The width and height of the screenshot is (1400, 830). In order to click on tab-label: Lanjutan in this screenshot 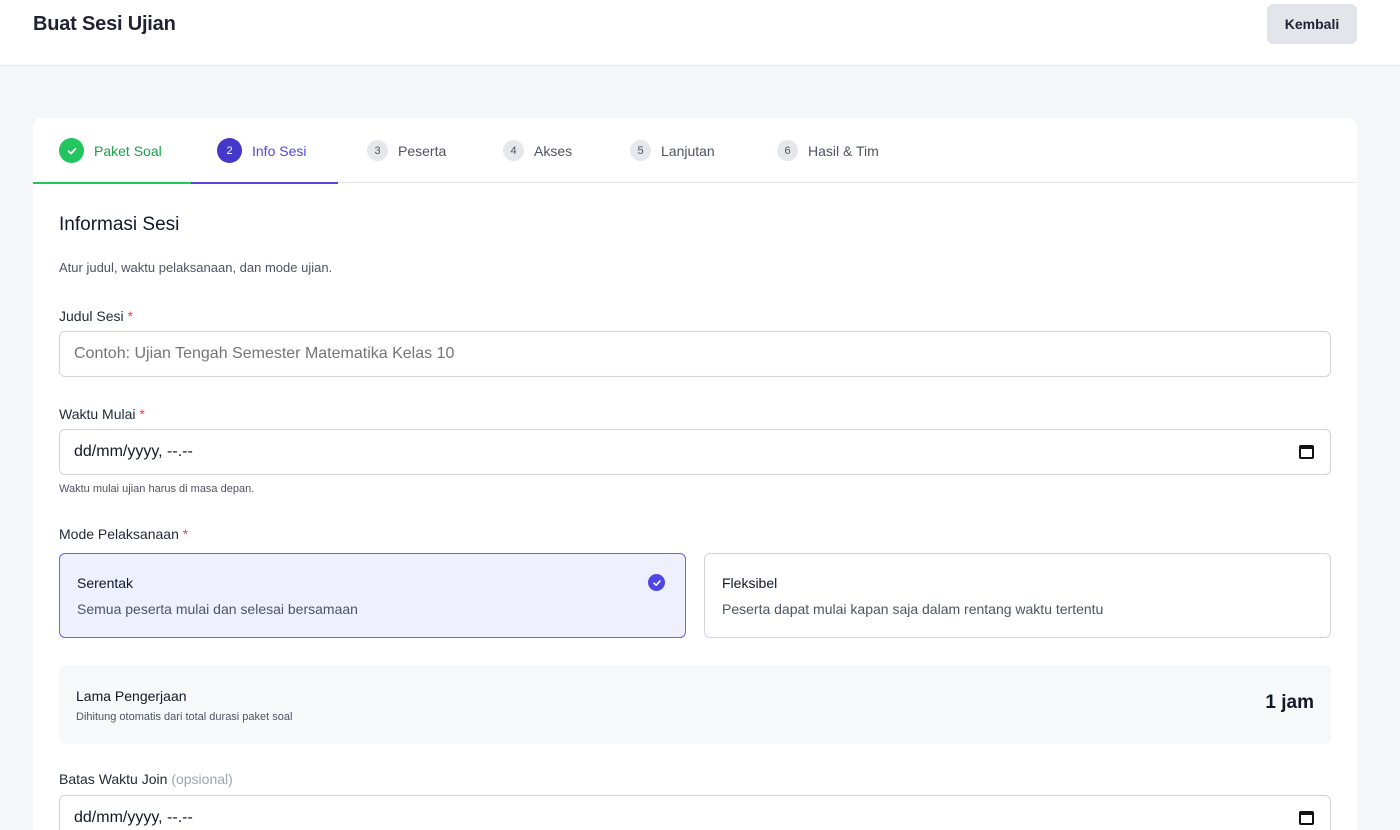, I will do `click(688, 150)`.